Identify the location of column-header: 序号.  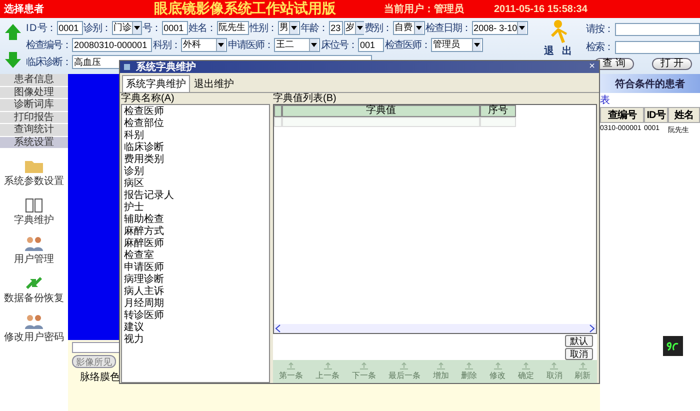
(498, 111).